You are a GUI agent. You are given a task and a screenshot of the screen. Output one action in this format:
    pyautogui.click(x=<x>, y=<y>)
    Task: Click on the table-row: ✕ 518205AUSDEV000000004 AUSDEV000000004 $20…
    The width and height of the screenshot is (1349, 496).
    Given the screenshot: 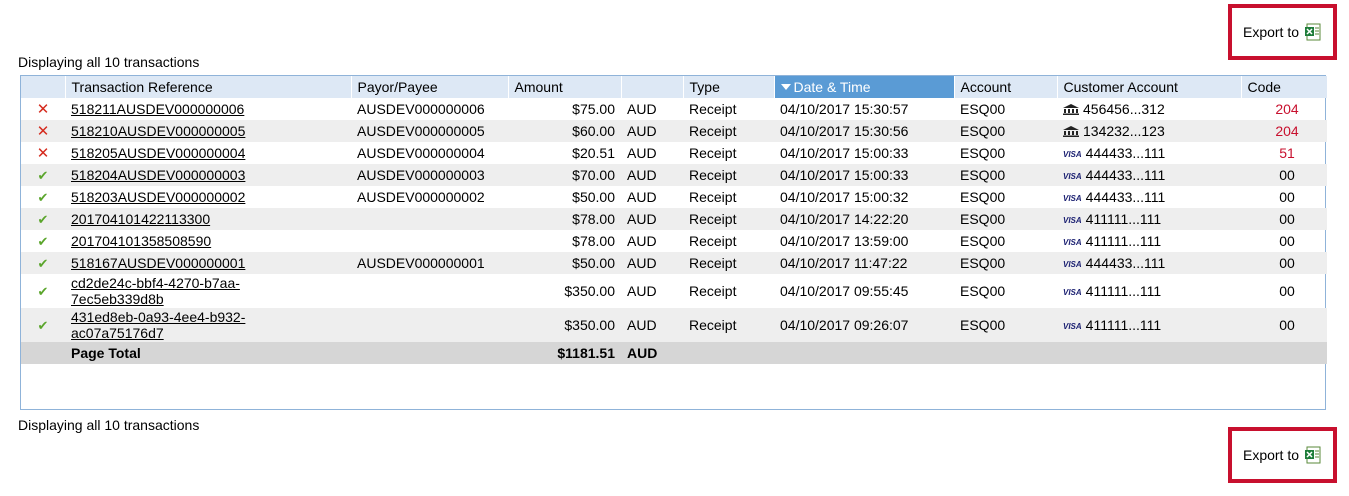 What is the action you would take?
    pyautogui.click(x=674, y=153)
    